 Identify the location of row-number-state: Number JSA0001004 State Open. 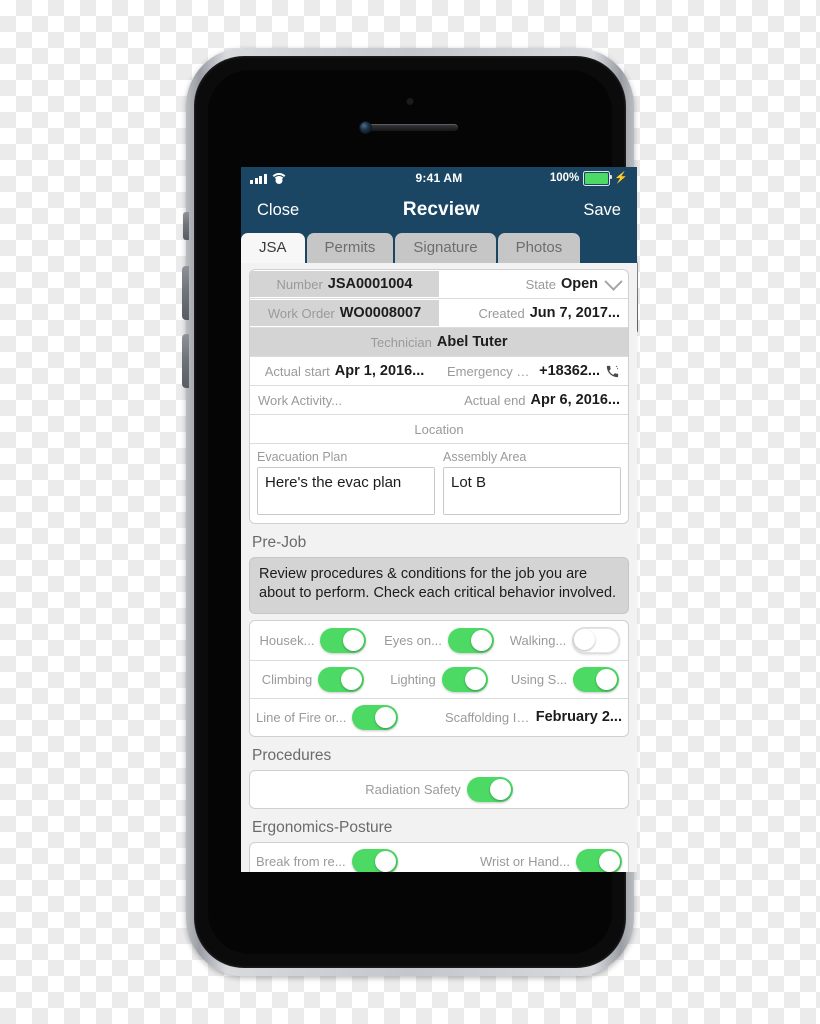
(439, 284).